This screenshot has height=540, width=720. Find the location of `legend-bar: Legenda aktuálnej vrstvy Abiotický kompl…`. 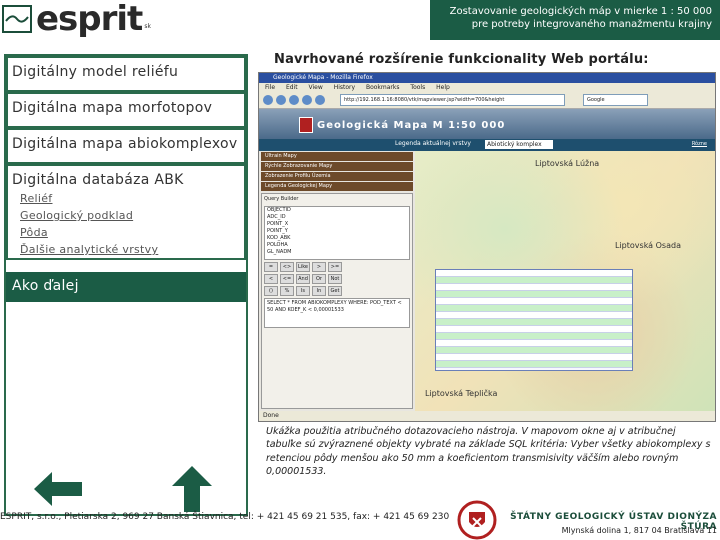

legend-bar: Legenda aktuálnej vrstvy Abiotický kompl… is located at coordinates (487, 145).